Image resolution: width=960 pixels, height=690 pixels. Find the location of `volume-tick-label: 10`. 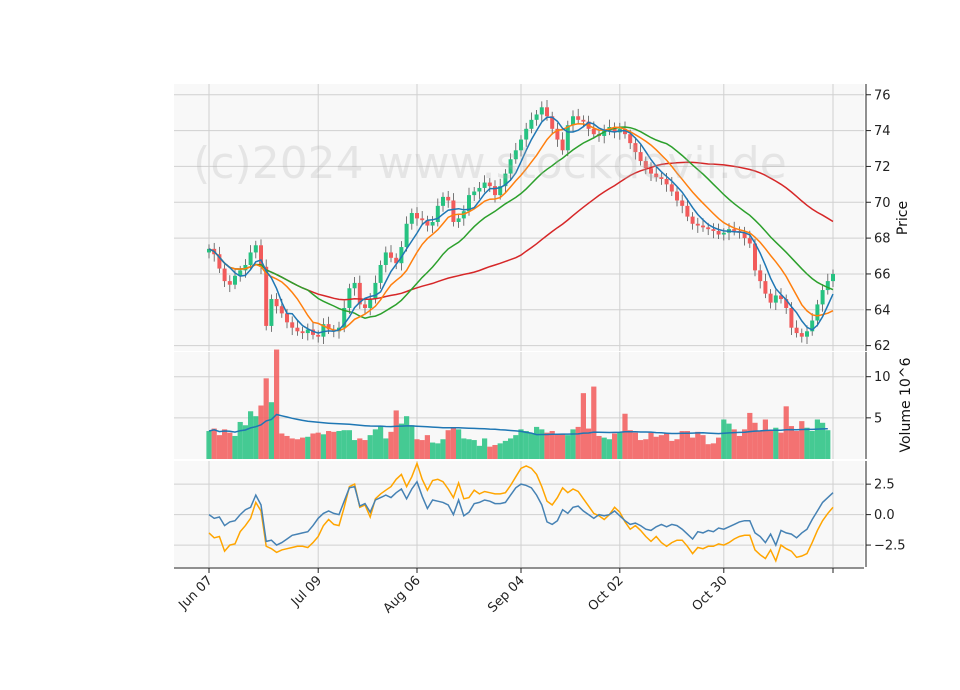

volume-tick-label: 10 is located at coordinates (882, 377).